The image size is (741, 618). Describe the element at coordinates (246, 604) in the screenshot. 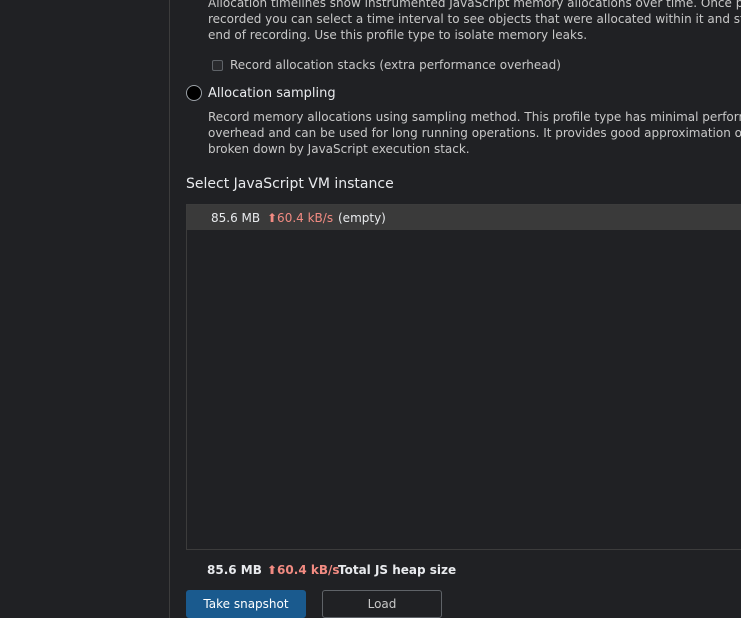

I see `take-snapshot-button: Take snapshot` at that location.